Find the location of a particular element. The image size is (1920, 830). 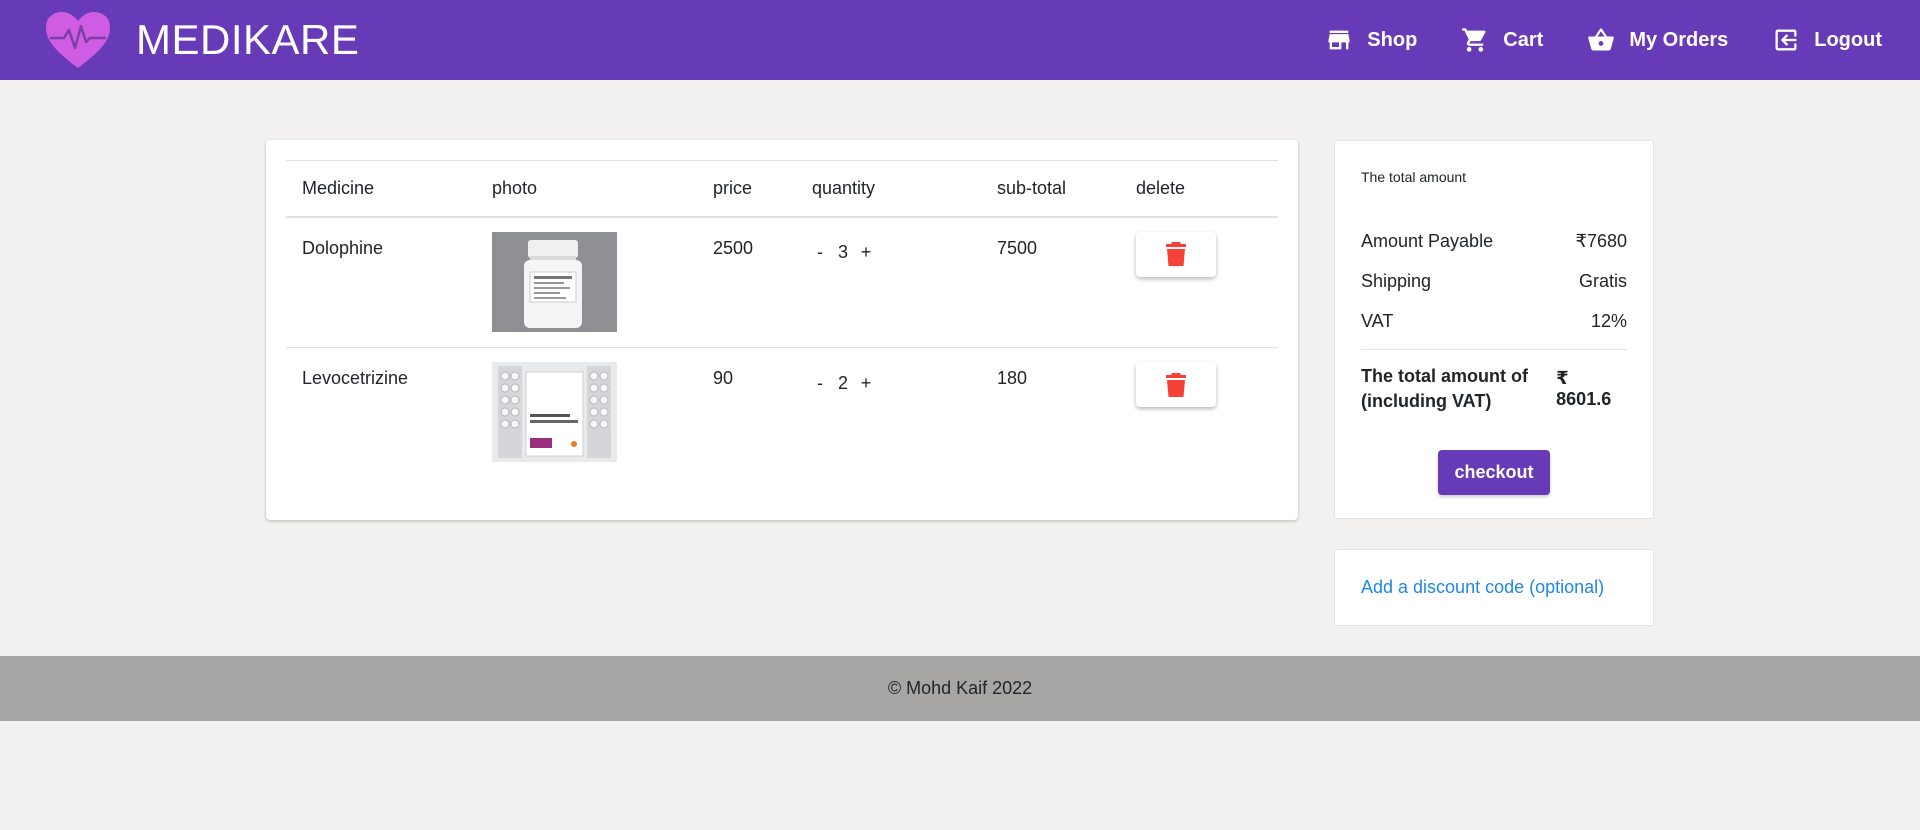

nav-my-orders: My Orders is located at coordinates (1657, 40).